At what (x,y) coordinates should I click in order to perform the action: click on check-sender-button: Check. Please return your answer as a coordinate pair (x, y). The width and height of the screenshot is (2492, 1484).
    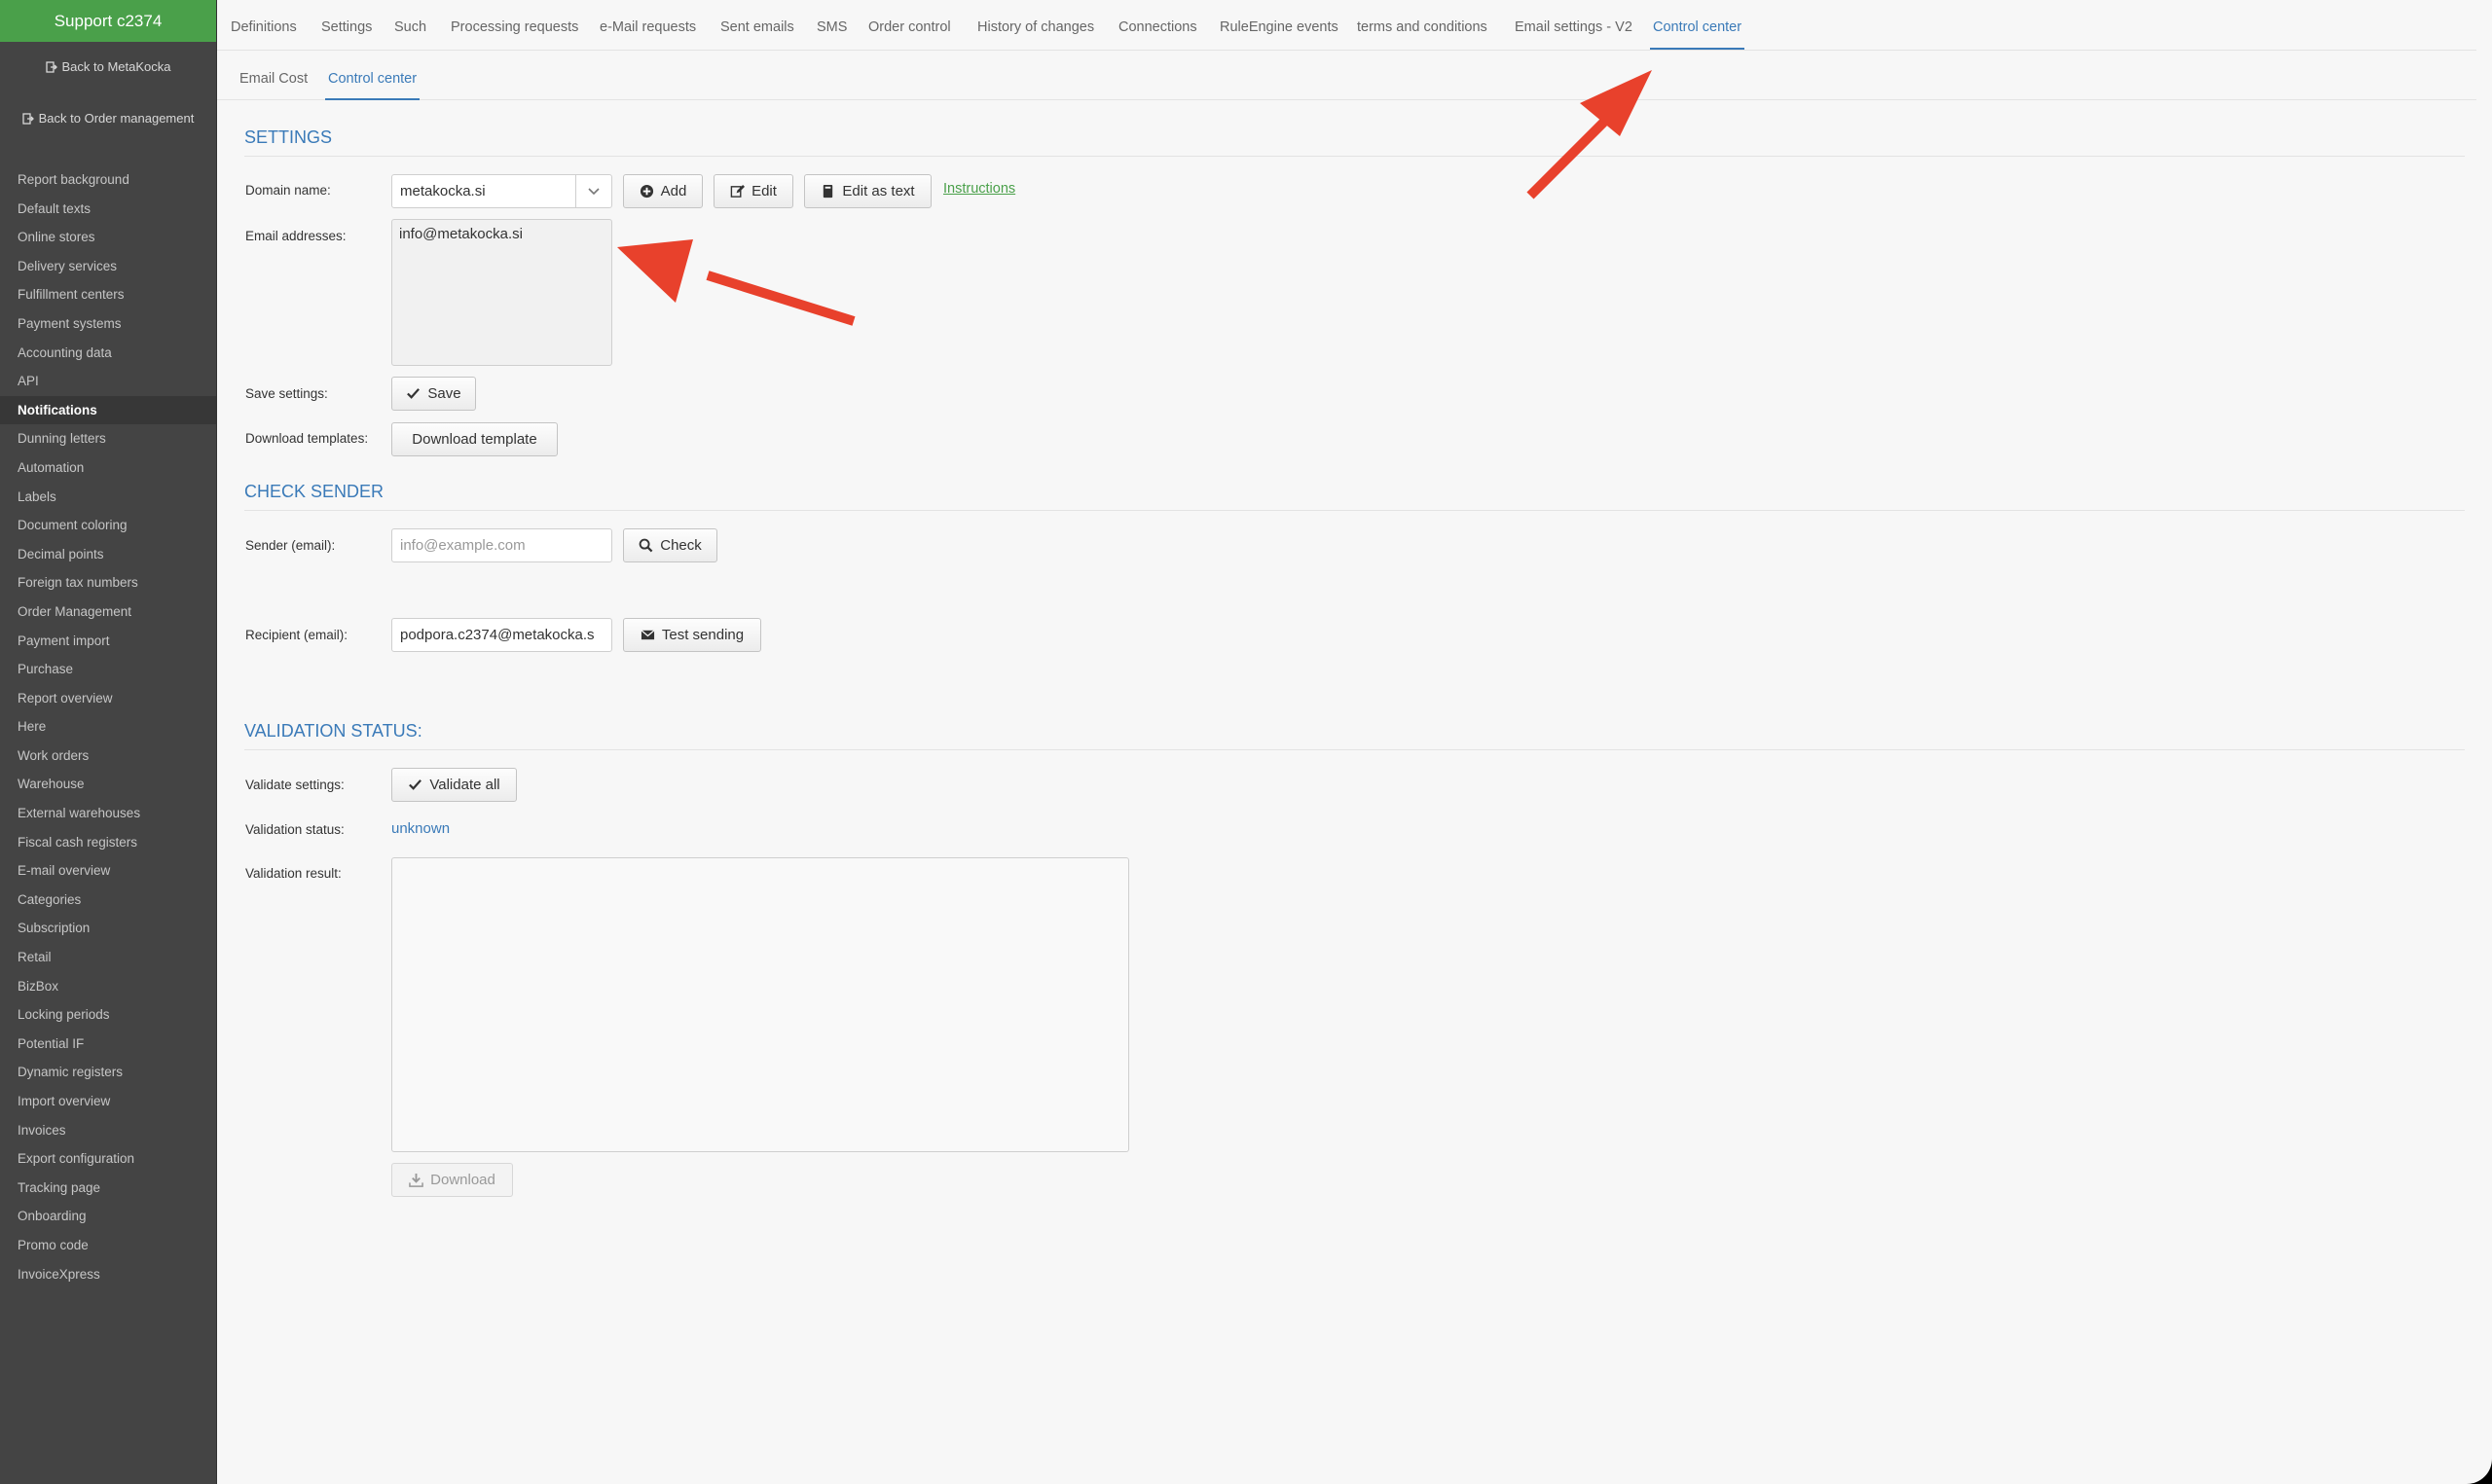
    Looking at the image, I should click on (670, 545).